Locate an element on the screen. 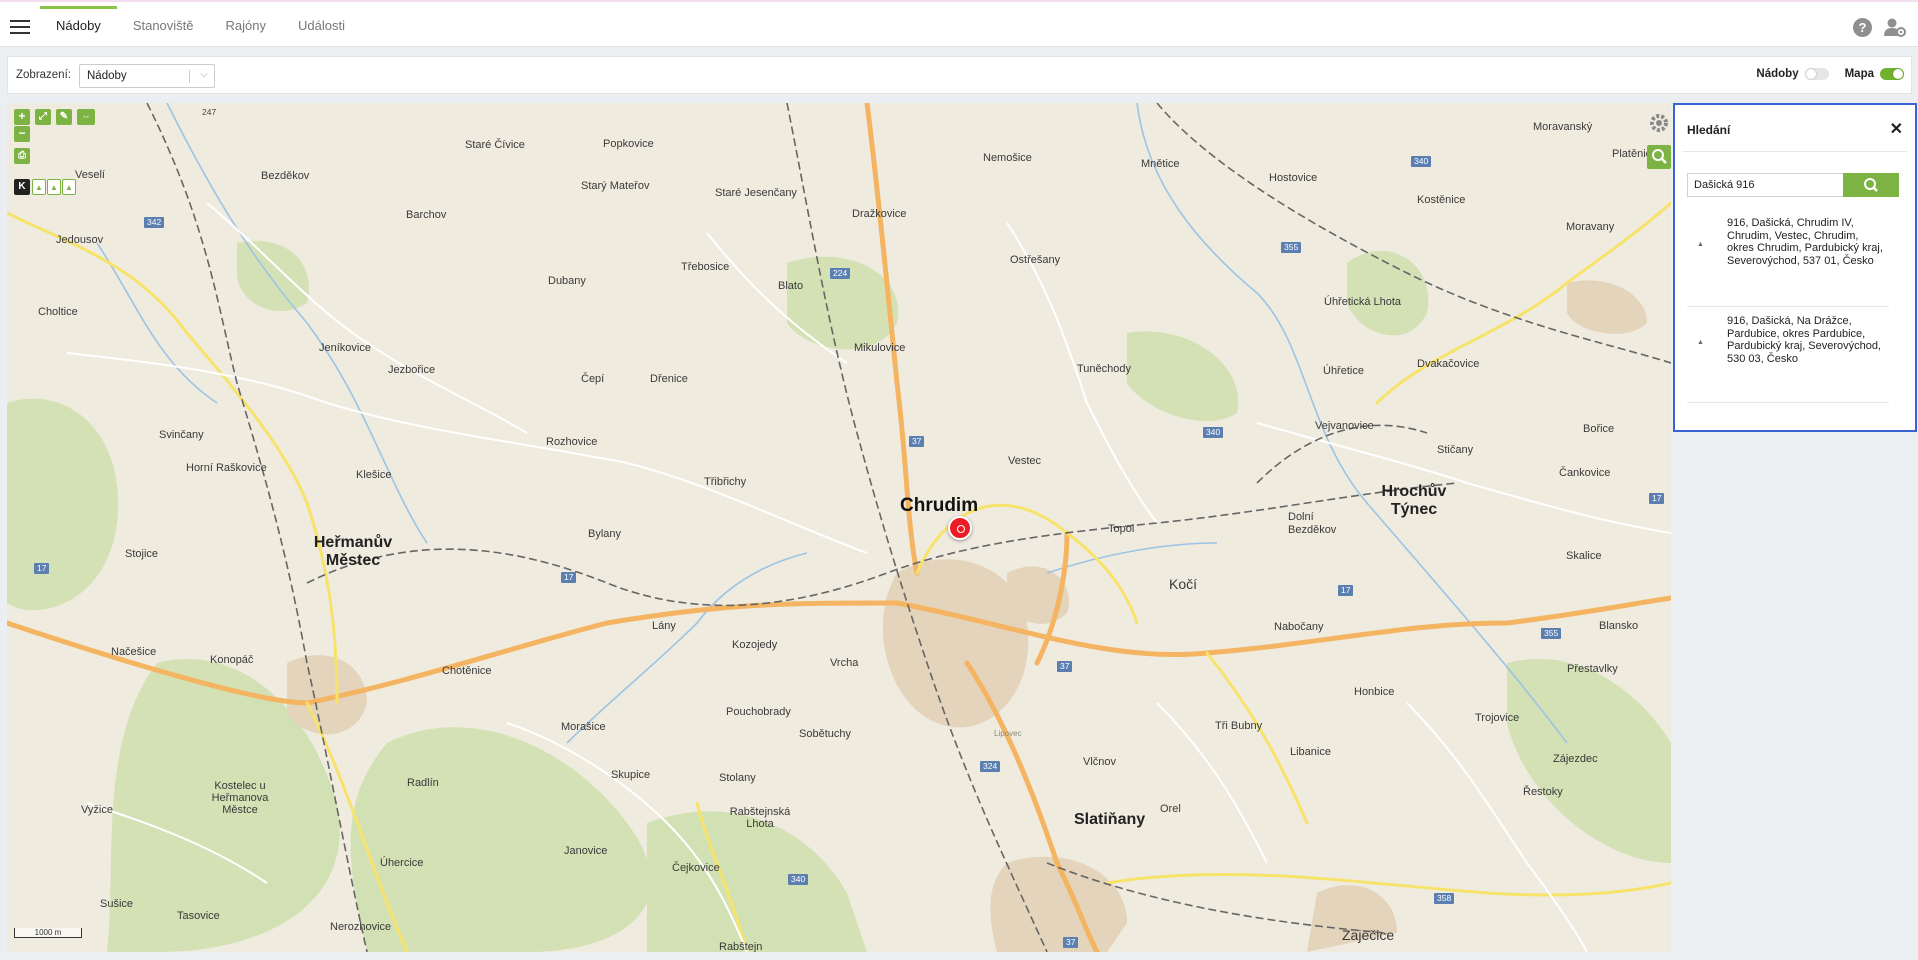 The width and height of the screenshot is (1918, 960). place-label: Chotěnice is located at coordinates (467, 671).